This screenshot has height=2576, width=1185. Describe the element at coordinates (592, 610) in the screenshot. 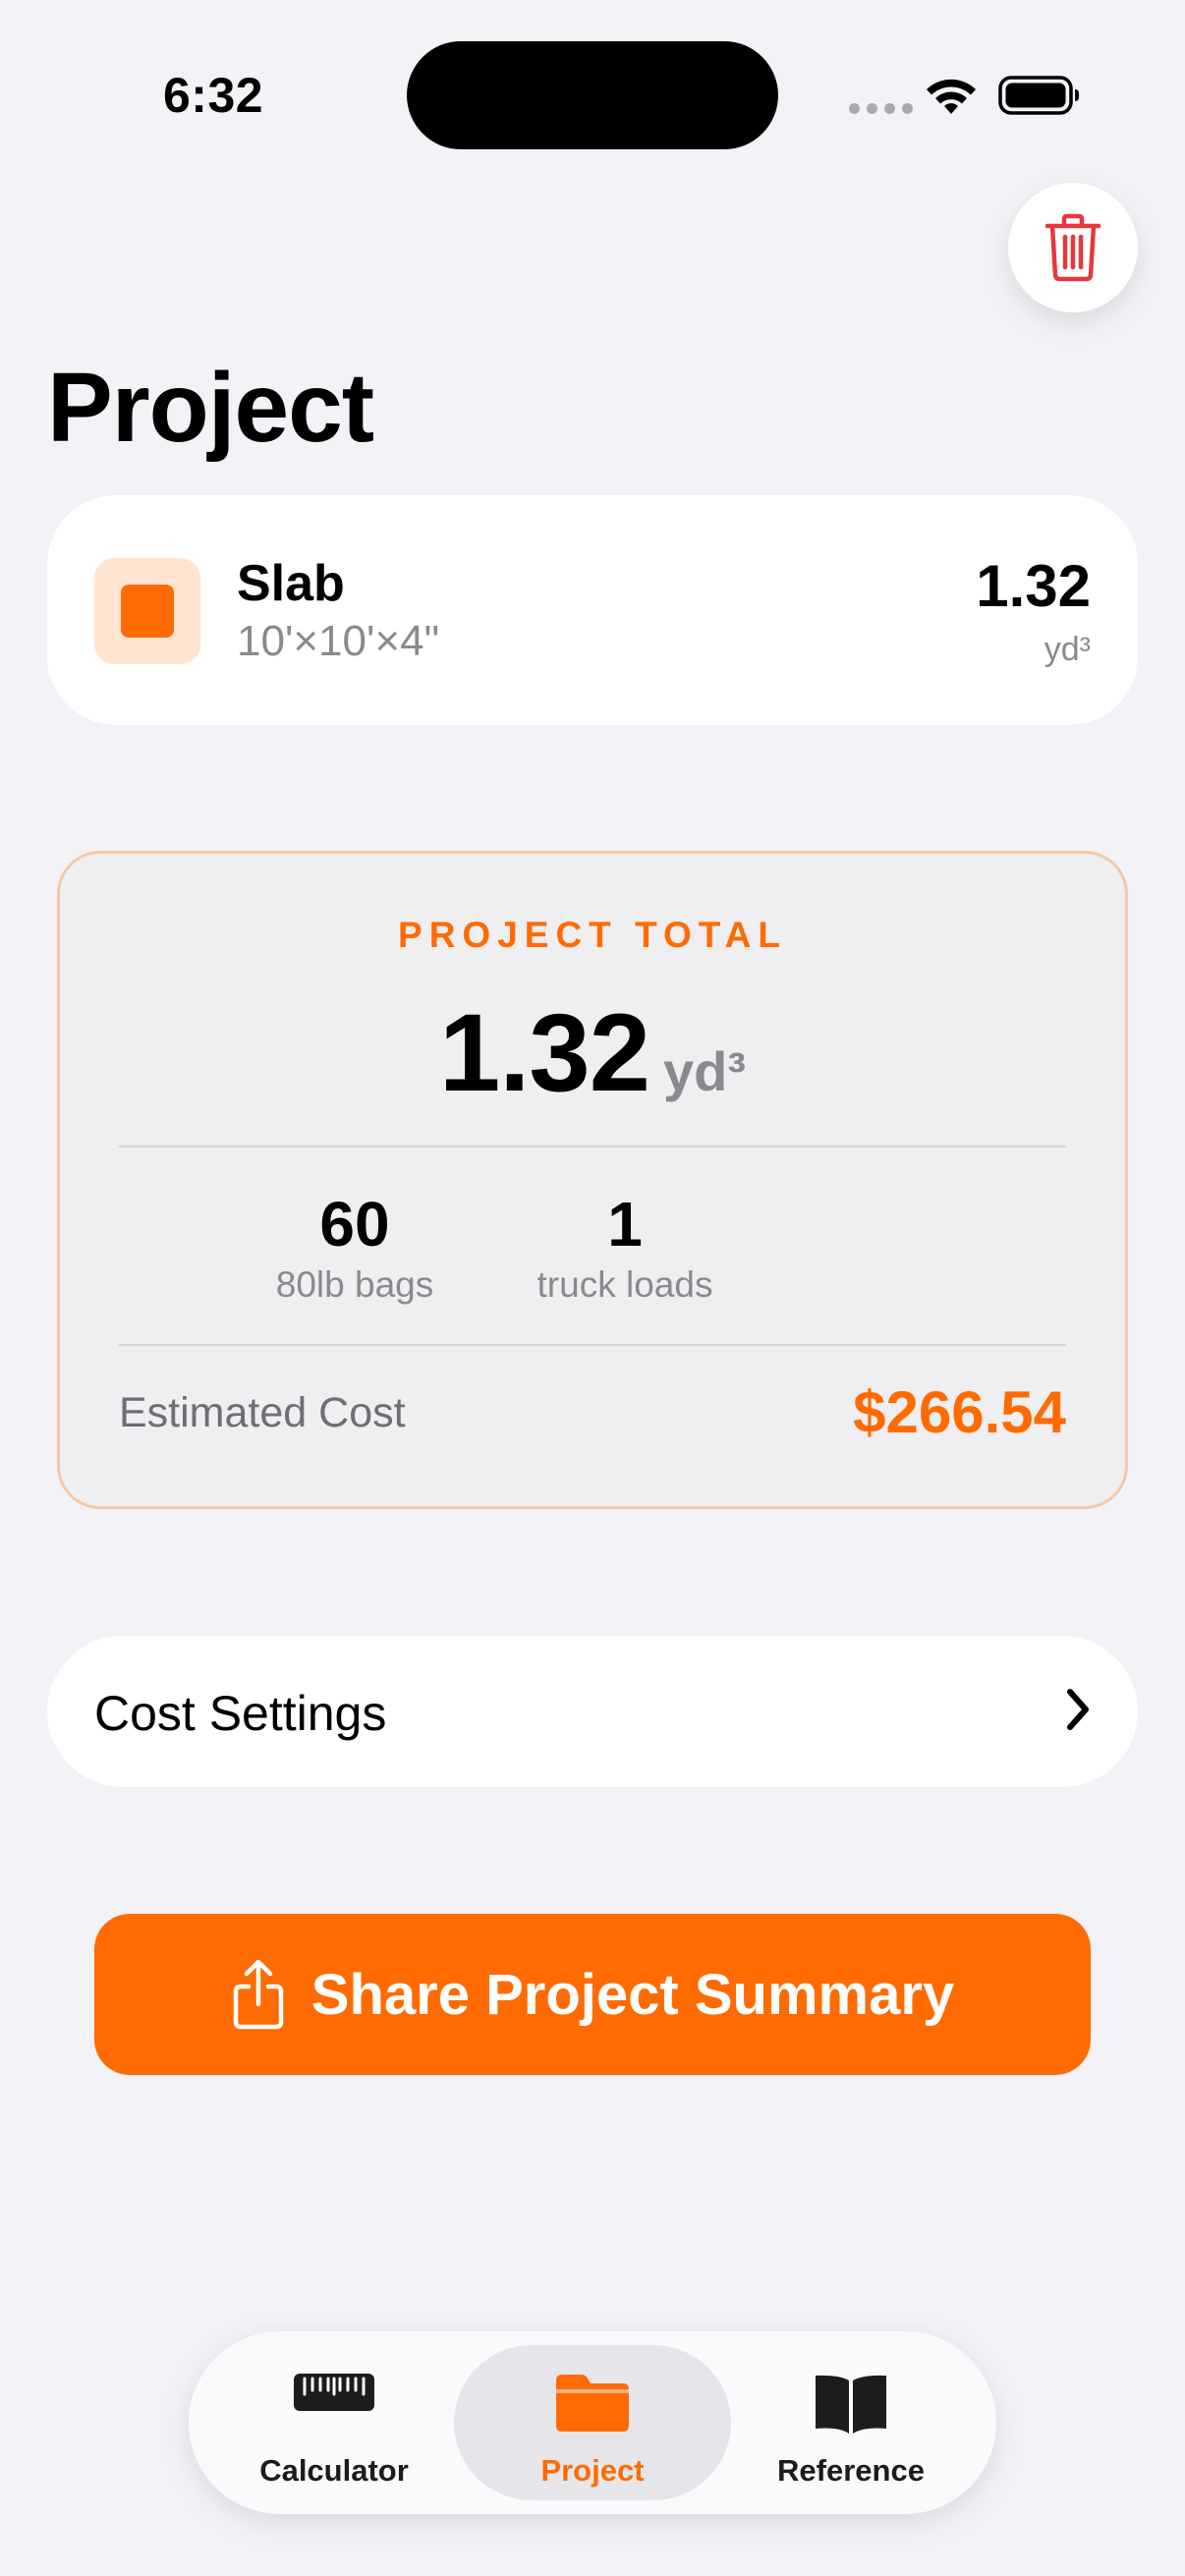

I see `project-item-card: Slab 10'×10'×4" 1.32 yd³` at that location.